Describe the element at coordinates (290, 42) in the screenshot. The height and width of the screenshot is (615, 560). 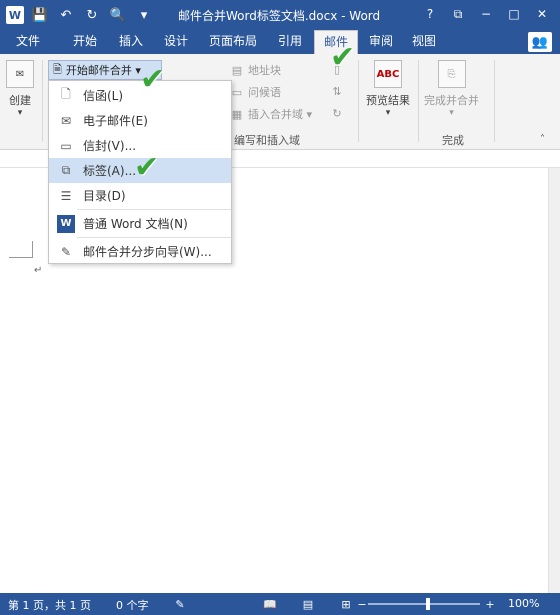
I see `tab-references: 引用` at that location.